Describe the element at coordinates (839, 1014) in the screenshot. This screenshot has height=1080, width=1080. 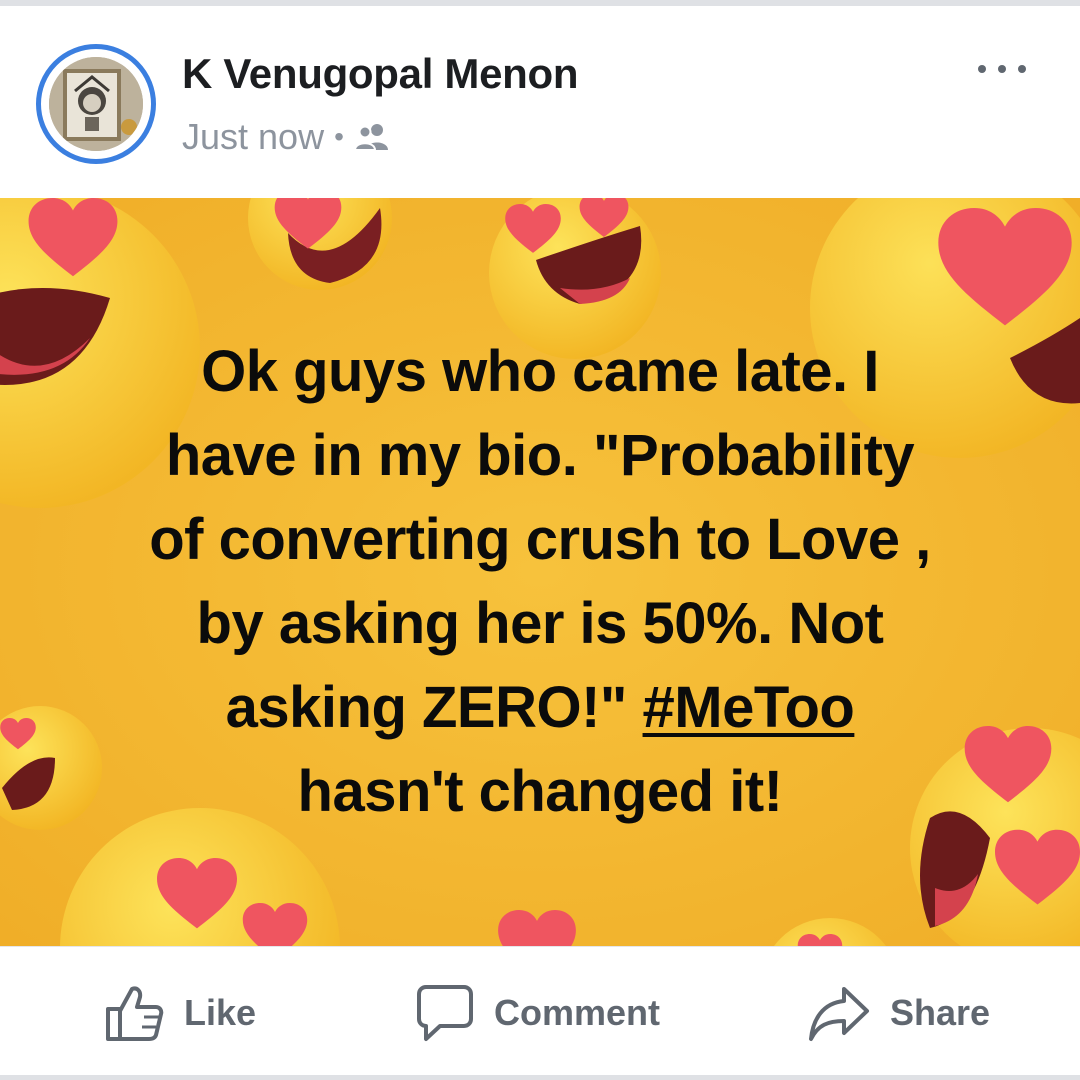
I see `share-icon` at that location.